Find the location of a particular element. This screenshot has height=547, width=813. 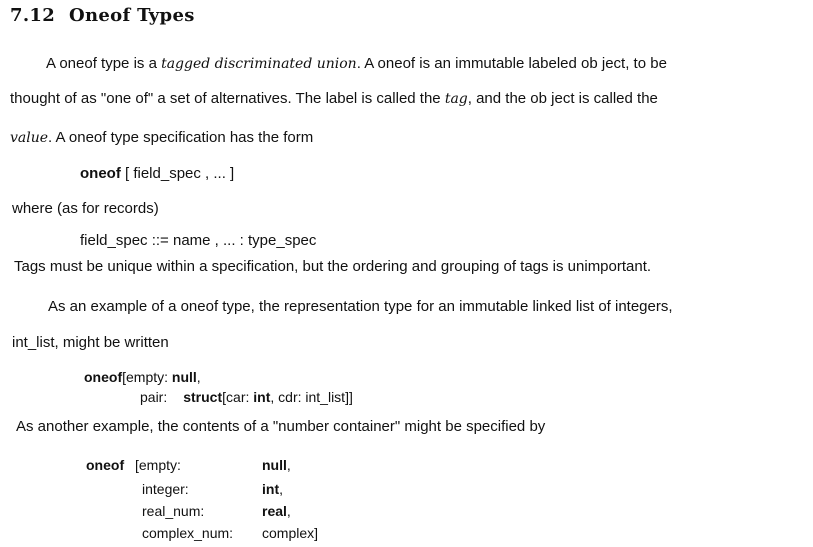

form-field-spec: field_spec ::= name , ... : type_spec is located at coordinates (198, 240).